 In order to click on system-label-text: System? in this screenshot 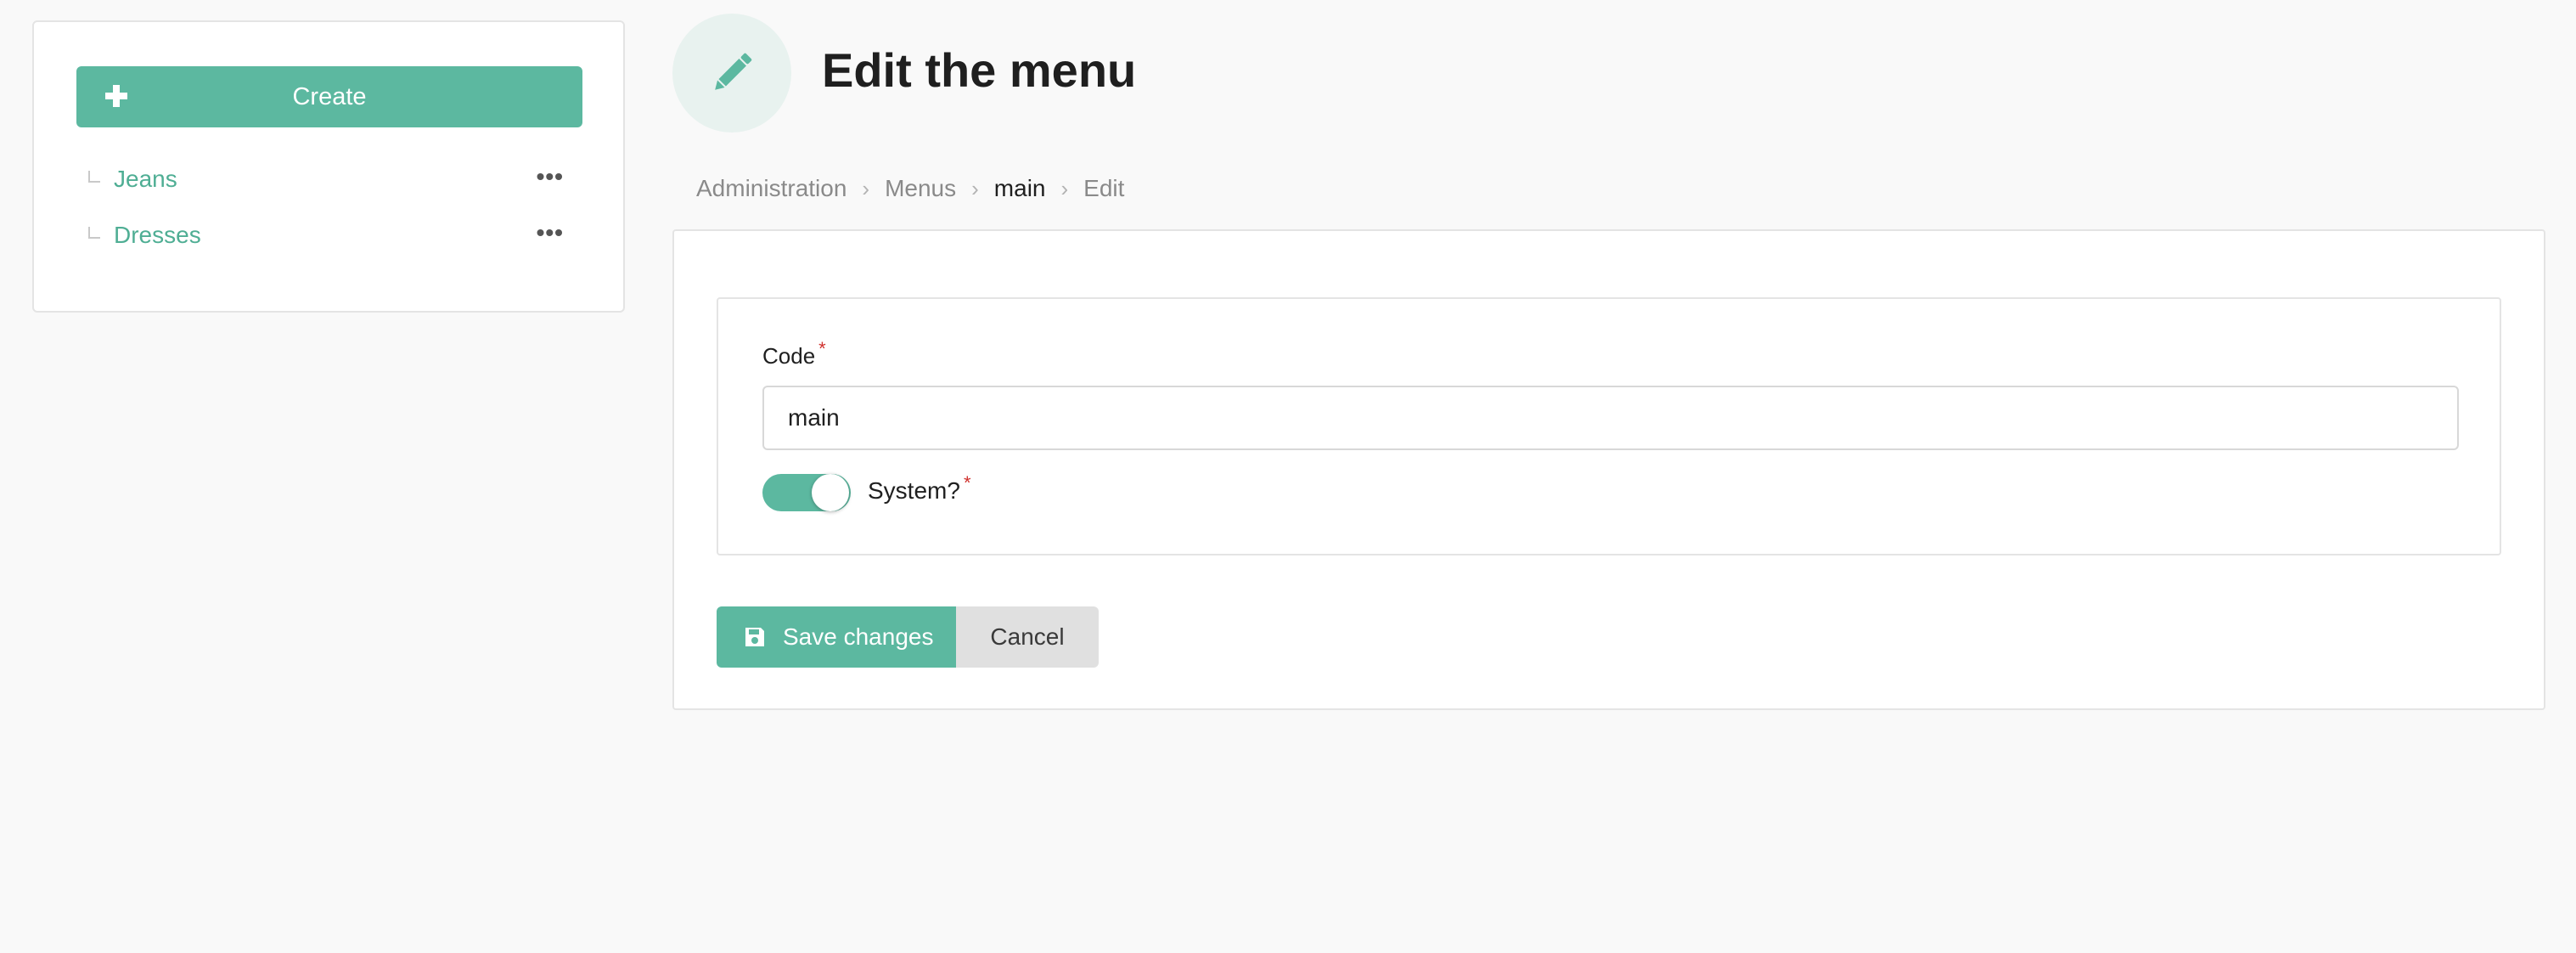, I will do `click(914, 490)`.